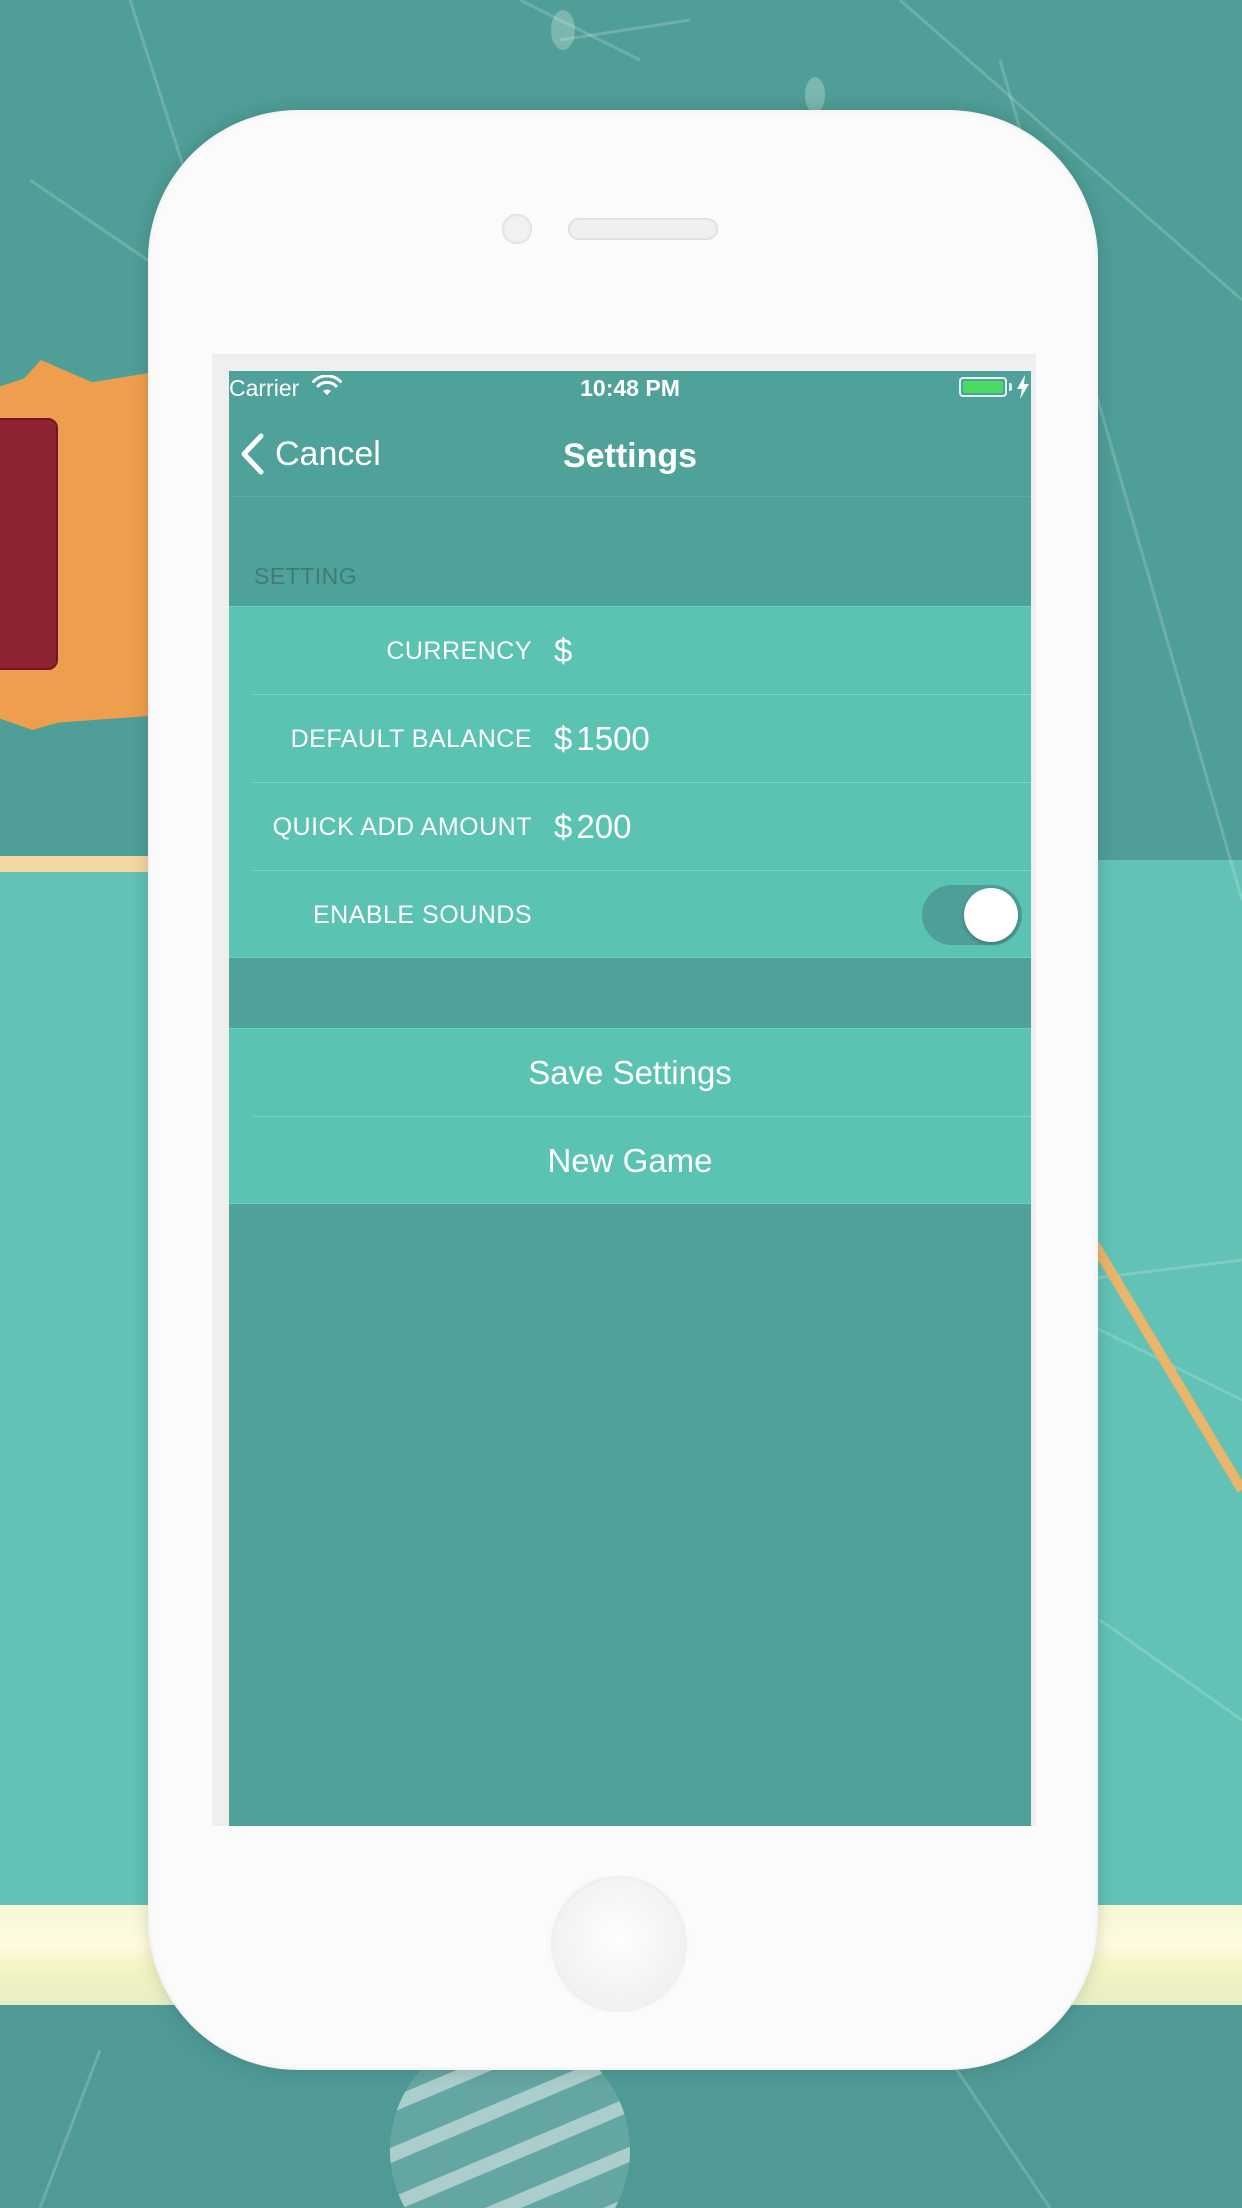  I want to click on quick-add-value: 200, so click(604, 826).